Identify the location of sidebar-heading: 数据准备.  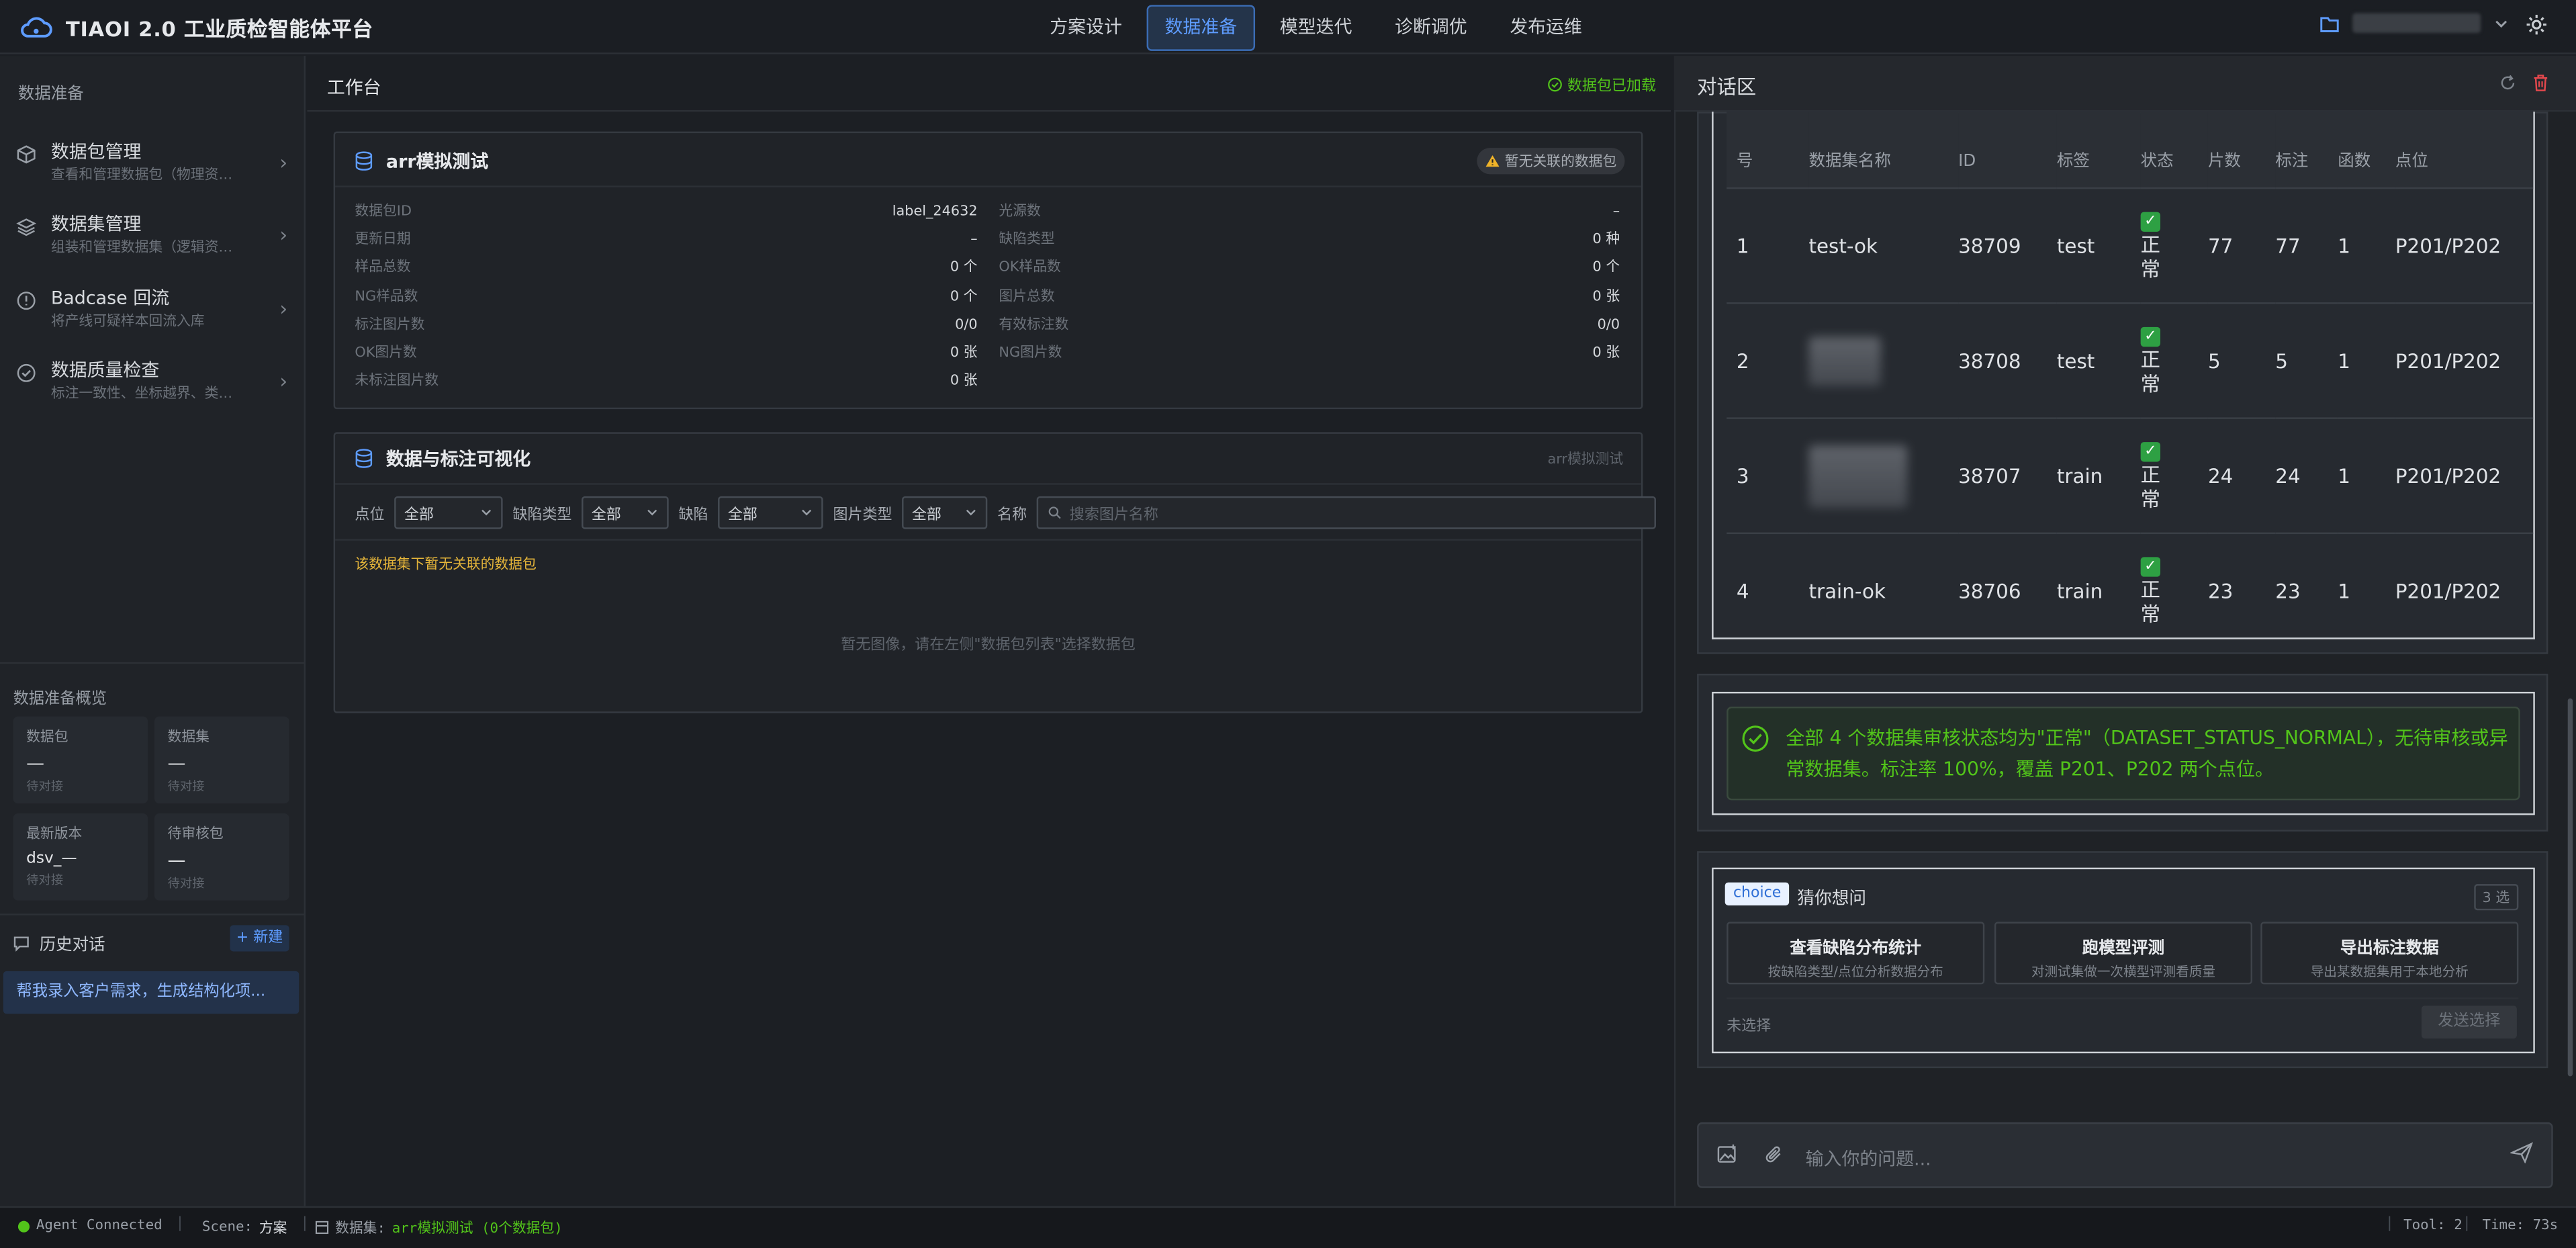
(50, 94).